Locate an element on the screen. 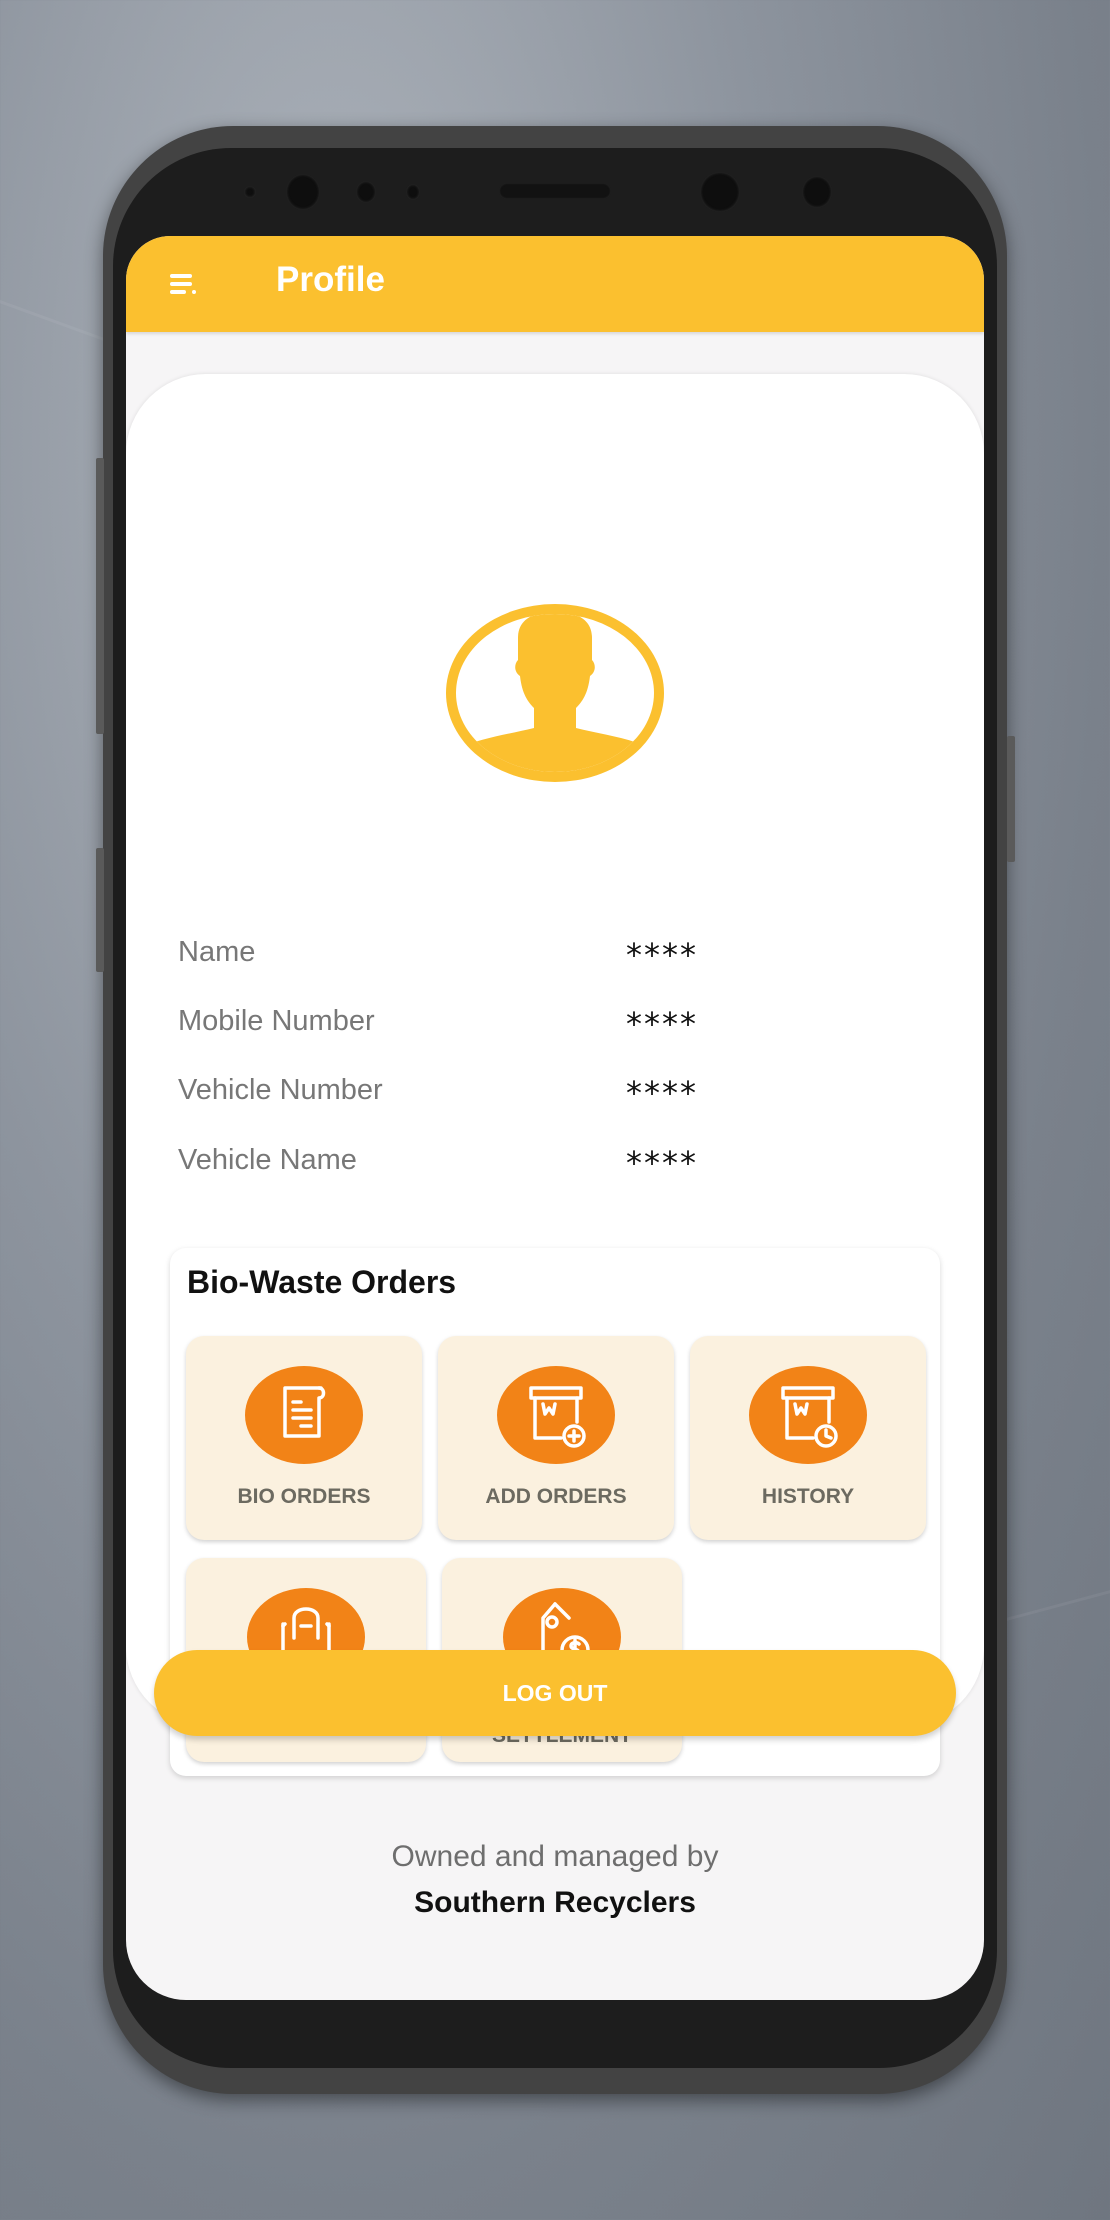  page-title: Profile is located at coordinates (330, 279).